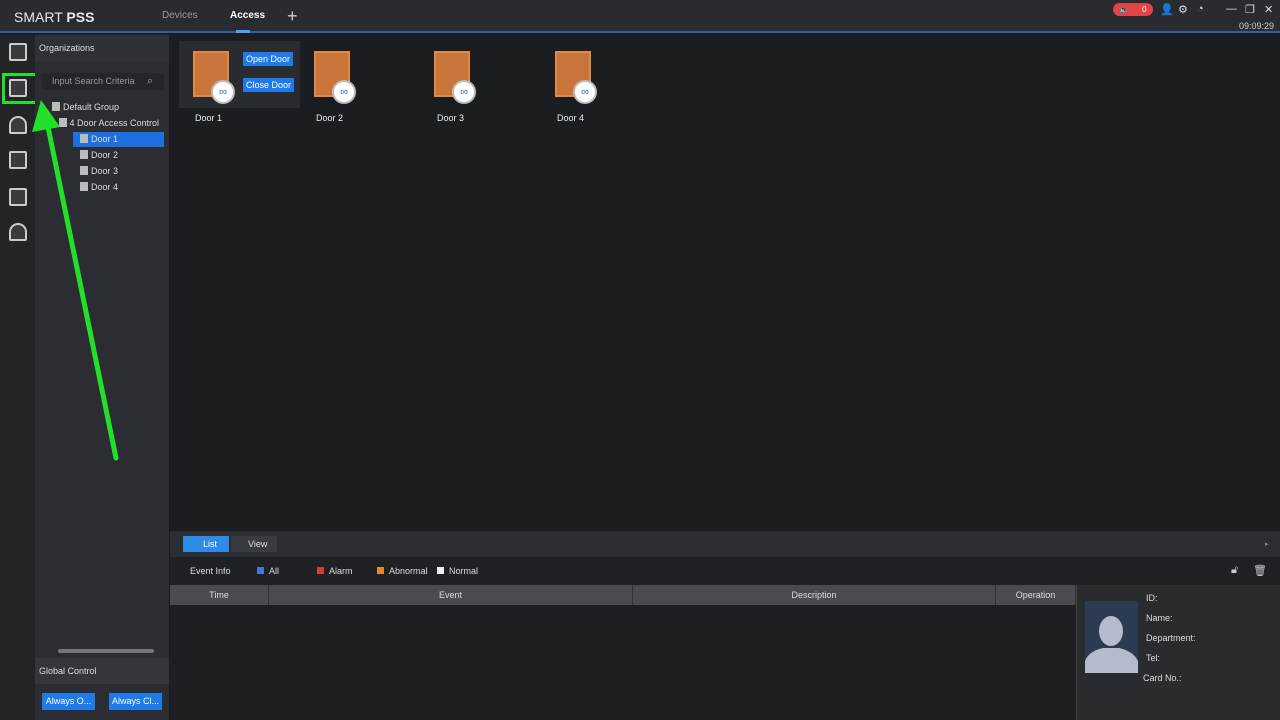  What do you see at coordinates (341, 571) in the screenshot?
I see `alarm-label: Alarm` at bounding box center [341, 571].